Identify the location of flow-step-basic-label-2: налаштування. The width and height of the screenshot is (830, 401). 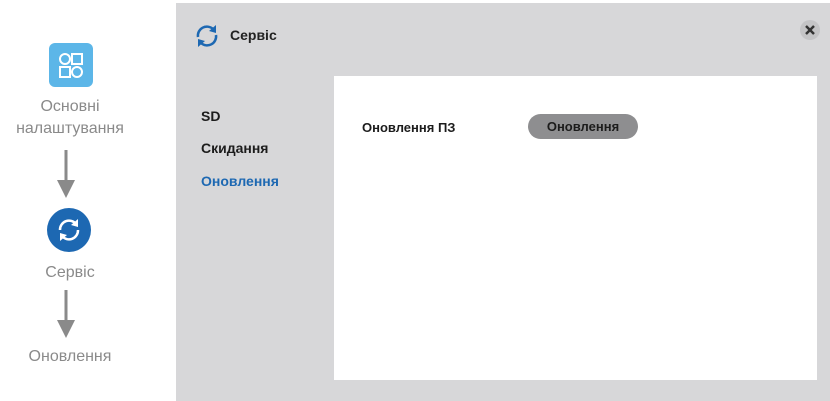
(70, 128).